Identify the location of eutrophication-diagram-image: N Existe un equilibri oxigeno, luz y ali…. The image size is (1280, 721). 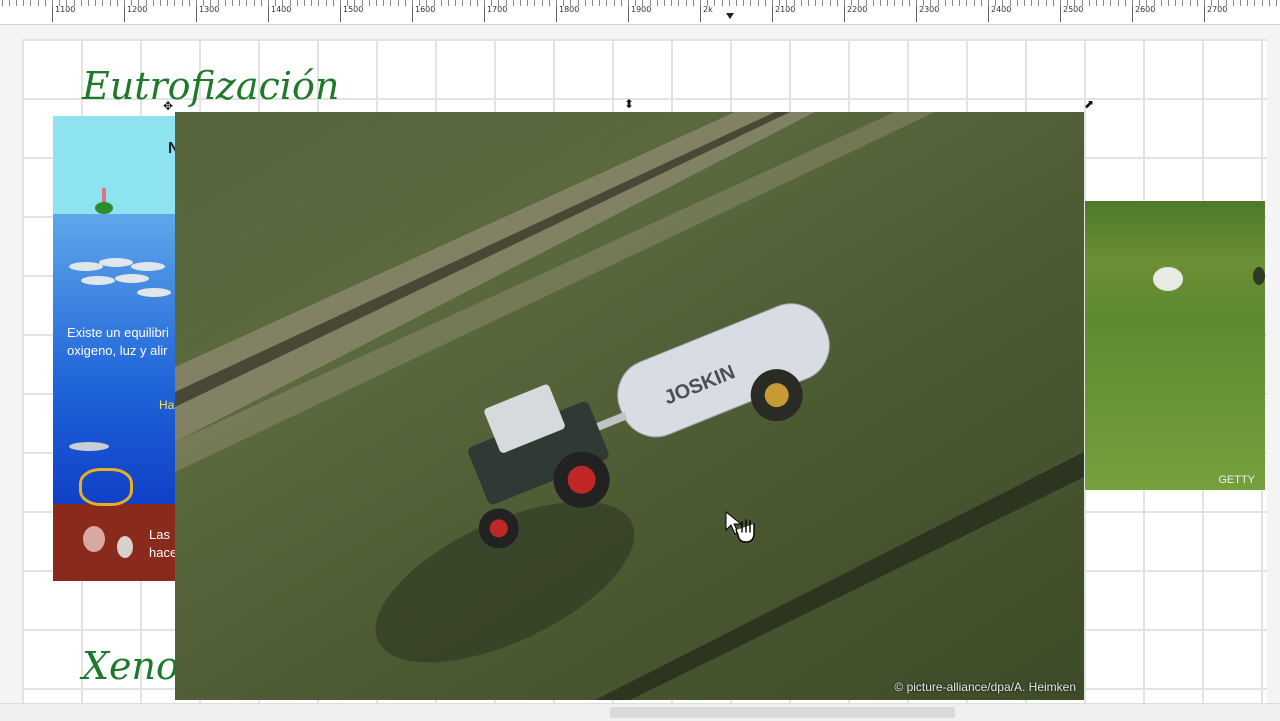
(114, 348).